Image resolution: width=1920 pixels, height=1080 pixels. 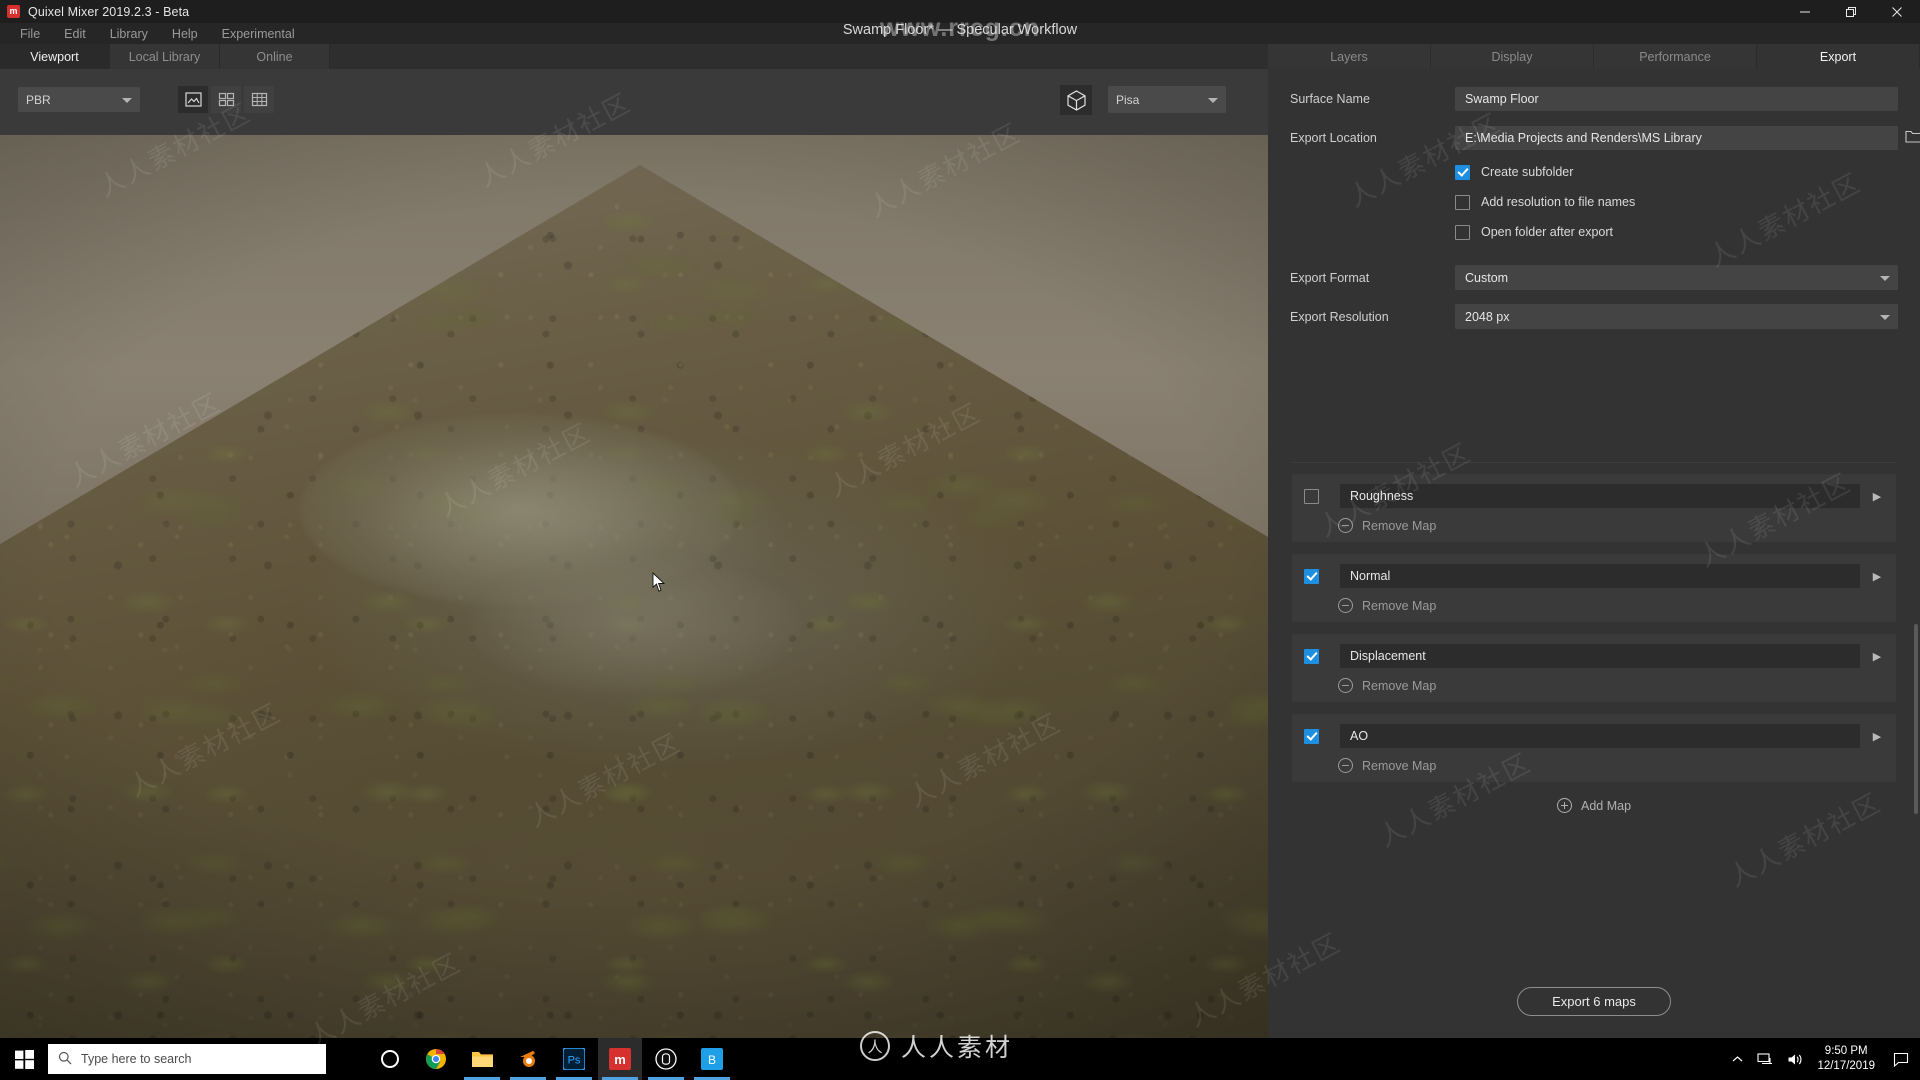 I want to click on map-header: Displacement ▶, so click(x=1594, y=656).